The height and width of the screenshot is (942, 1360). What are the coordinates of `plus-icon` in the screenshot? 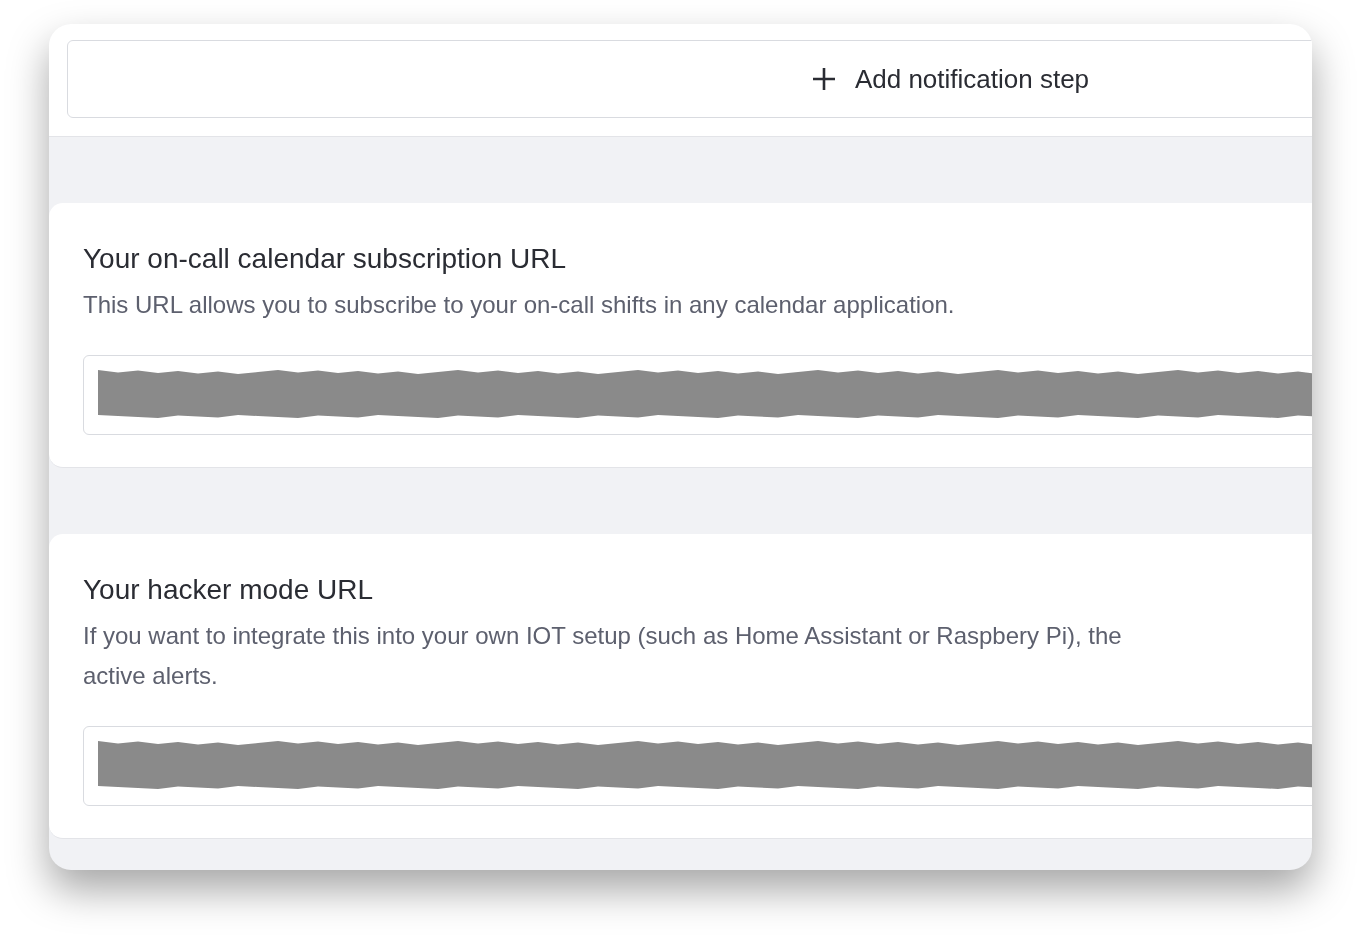 It's located at (823, 79).